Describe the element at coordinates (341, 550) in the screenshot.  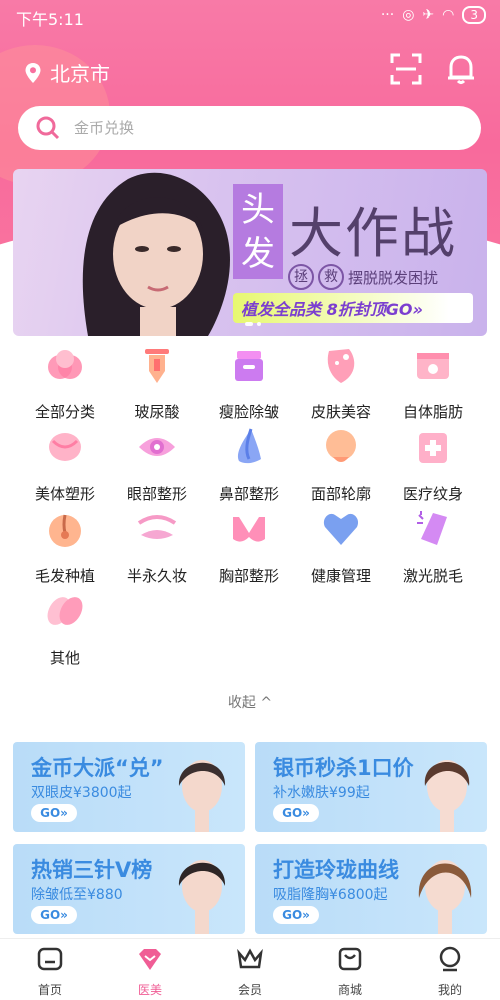
I see `category-item: 健康管理` at that location.